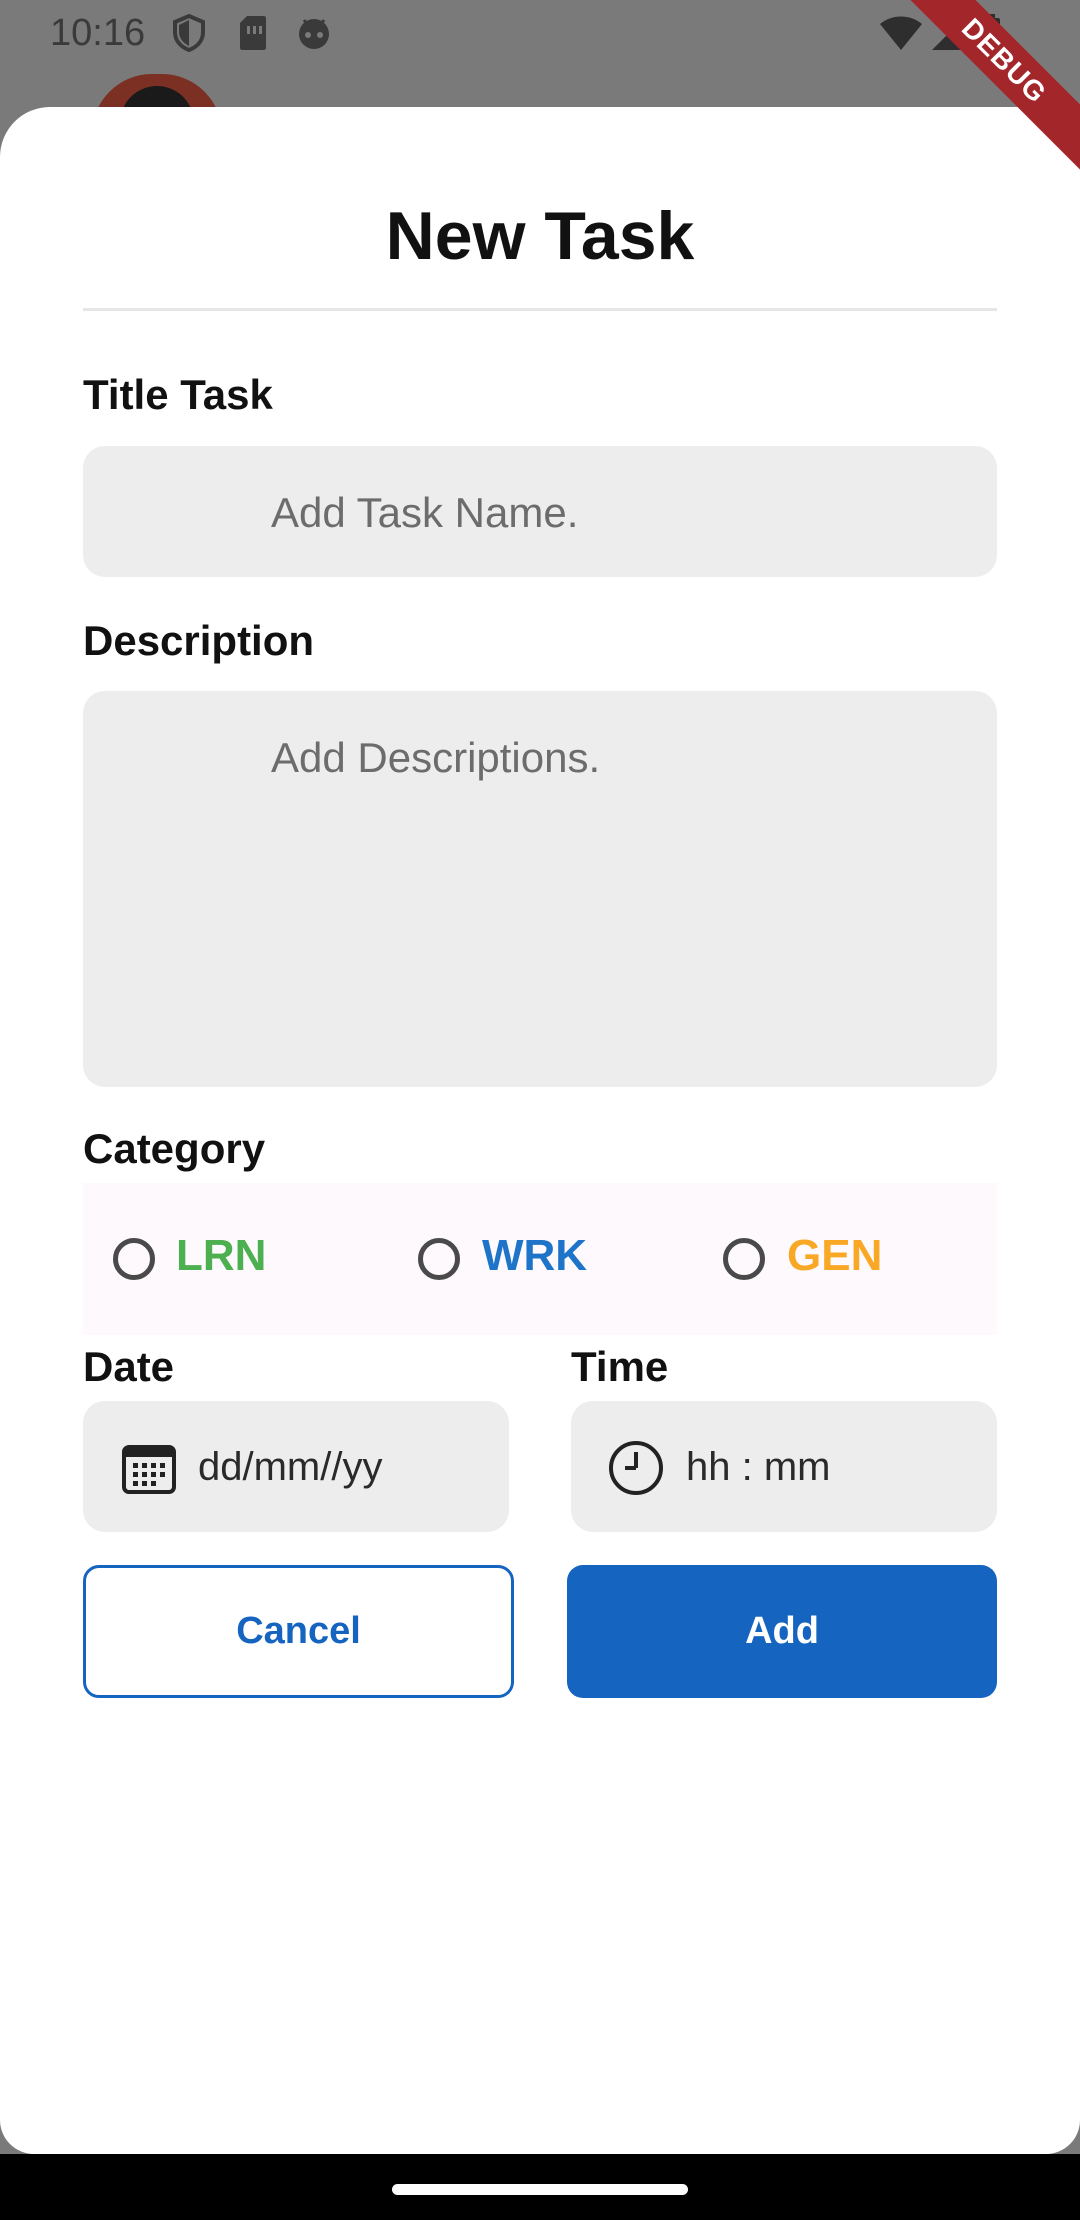 This screenshot has height=2220, width=1080. I want to click on time-placeholder: hh : mm, so click(758, 1467).